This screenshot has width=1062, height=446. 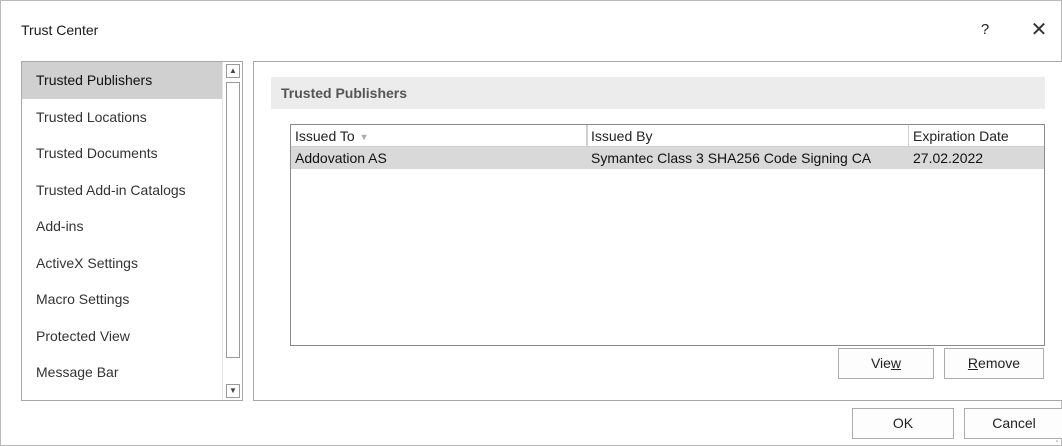 I want to click on section-header: Trusted Publishers, so click(x=658, y=93).